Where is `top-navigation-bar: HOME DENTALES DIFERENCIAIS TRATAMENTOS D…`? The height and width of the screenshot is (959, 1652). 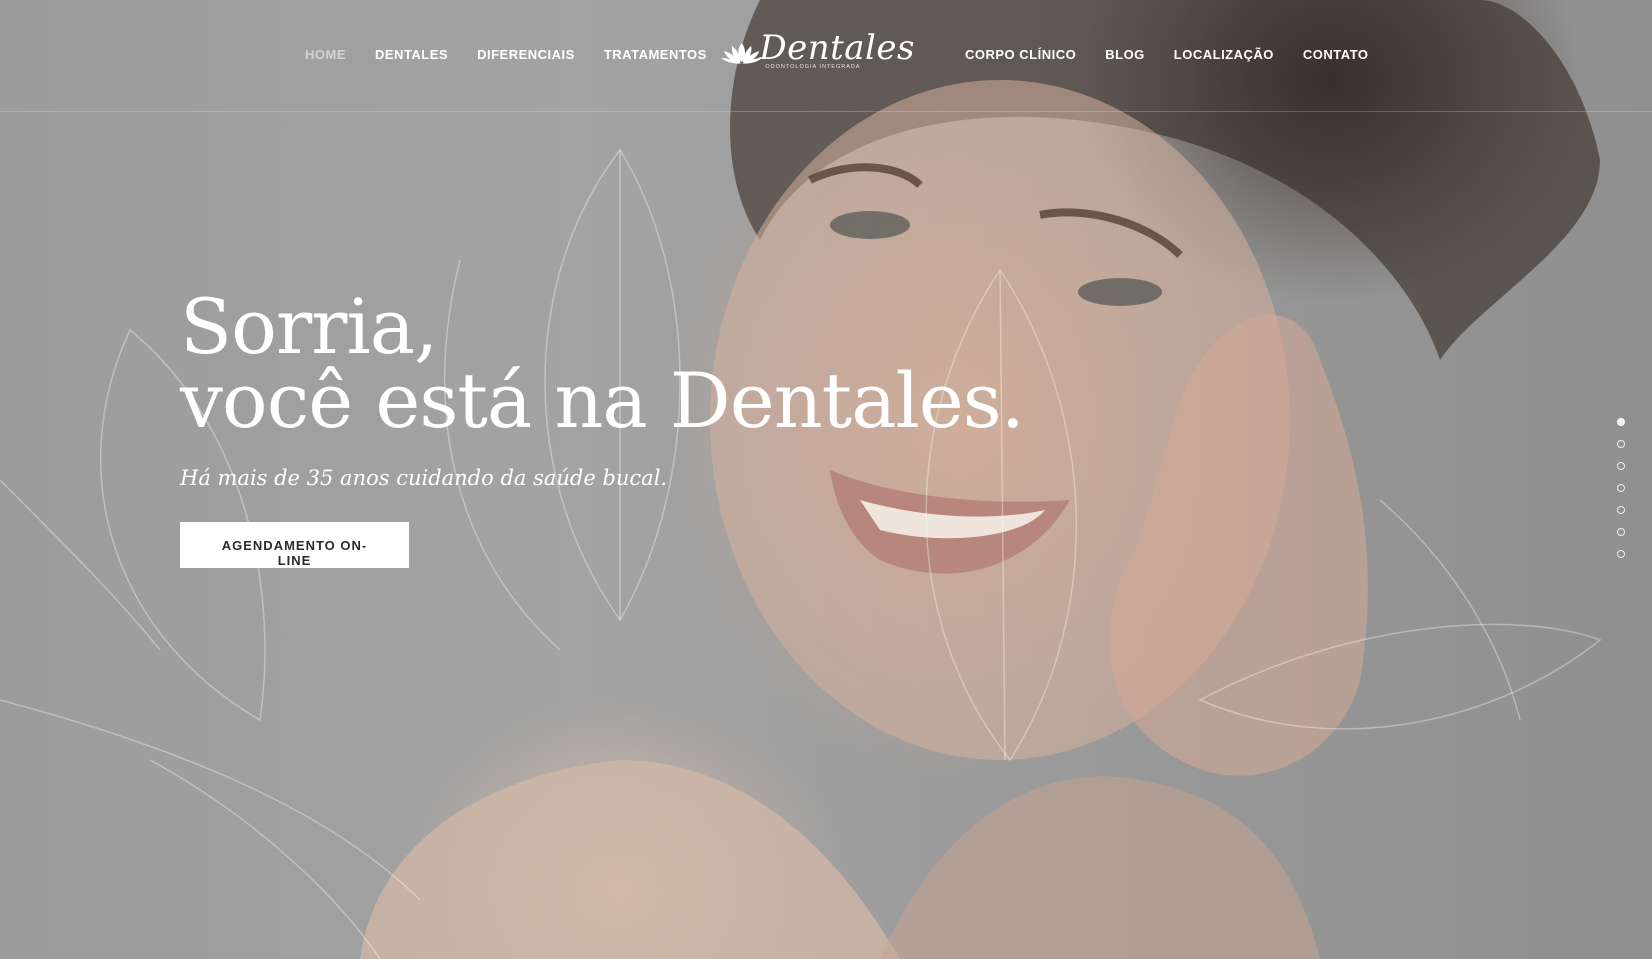 top-navigation-bar: HOME DENTALES DIFERENCIAIS TRATAMENTOS D… is located at coordinates (826, 56).